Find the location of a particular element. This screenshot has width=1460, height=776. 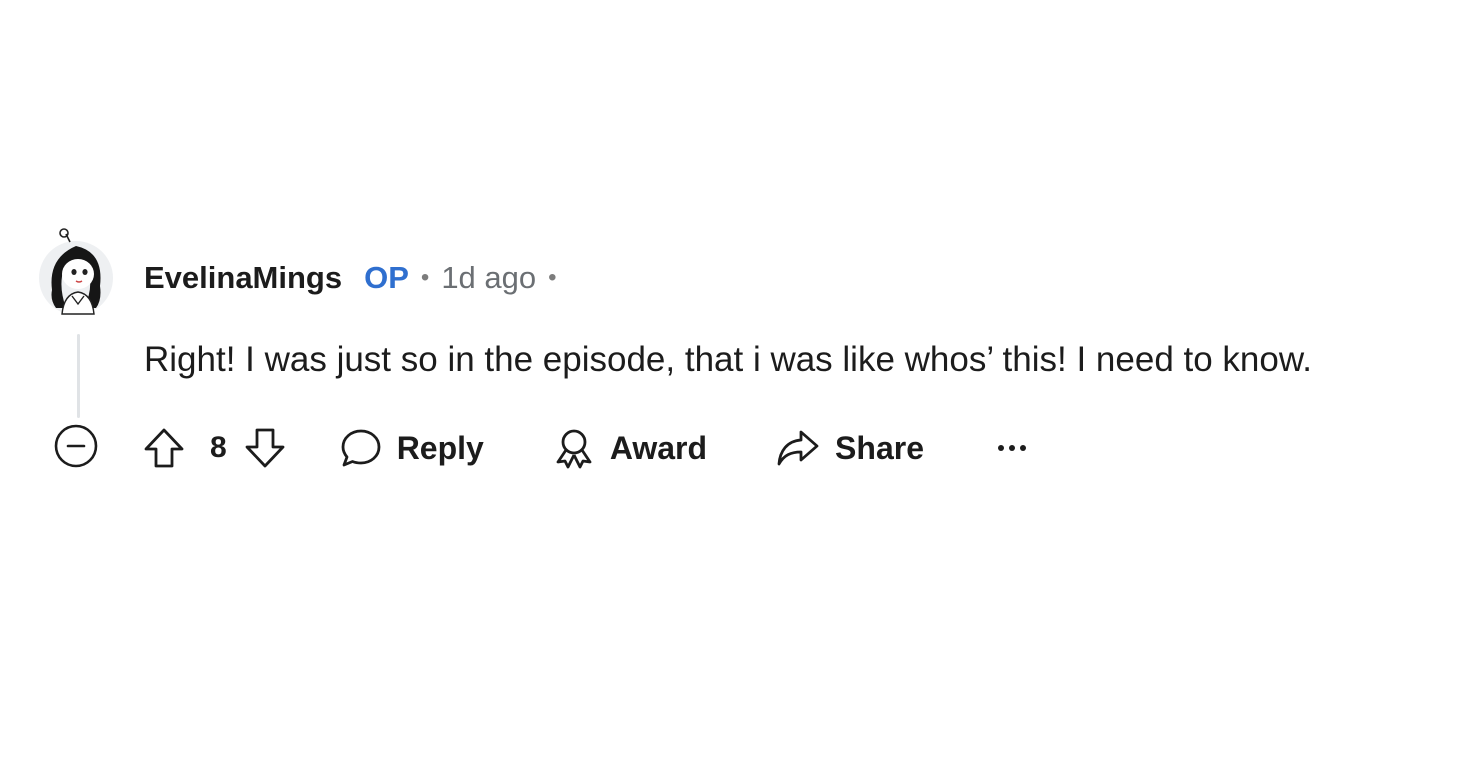

speech-bubble-icon is located at coordinates (361, 448).